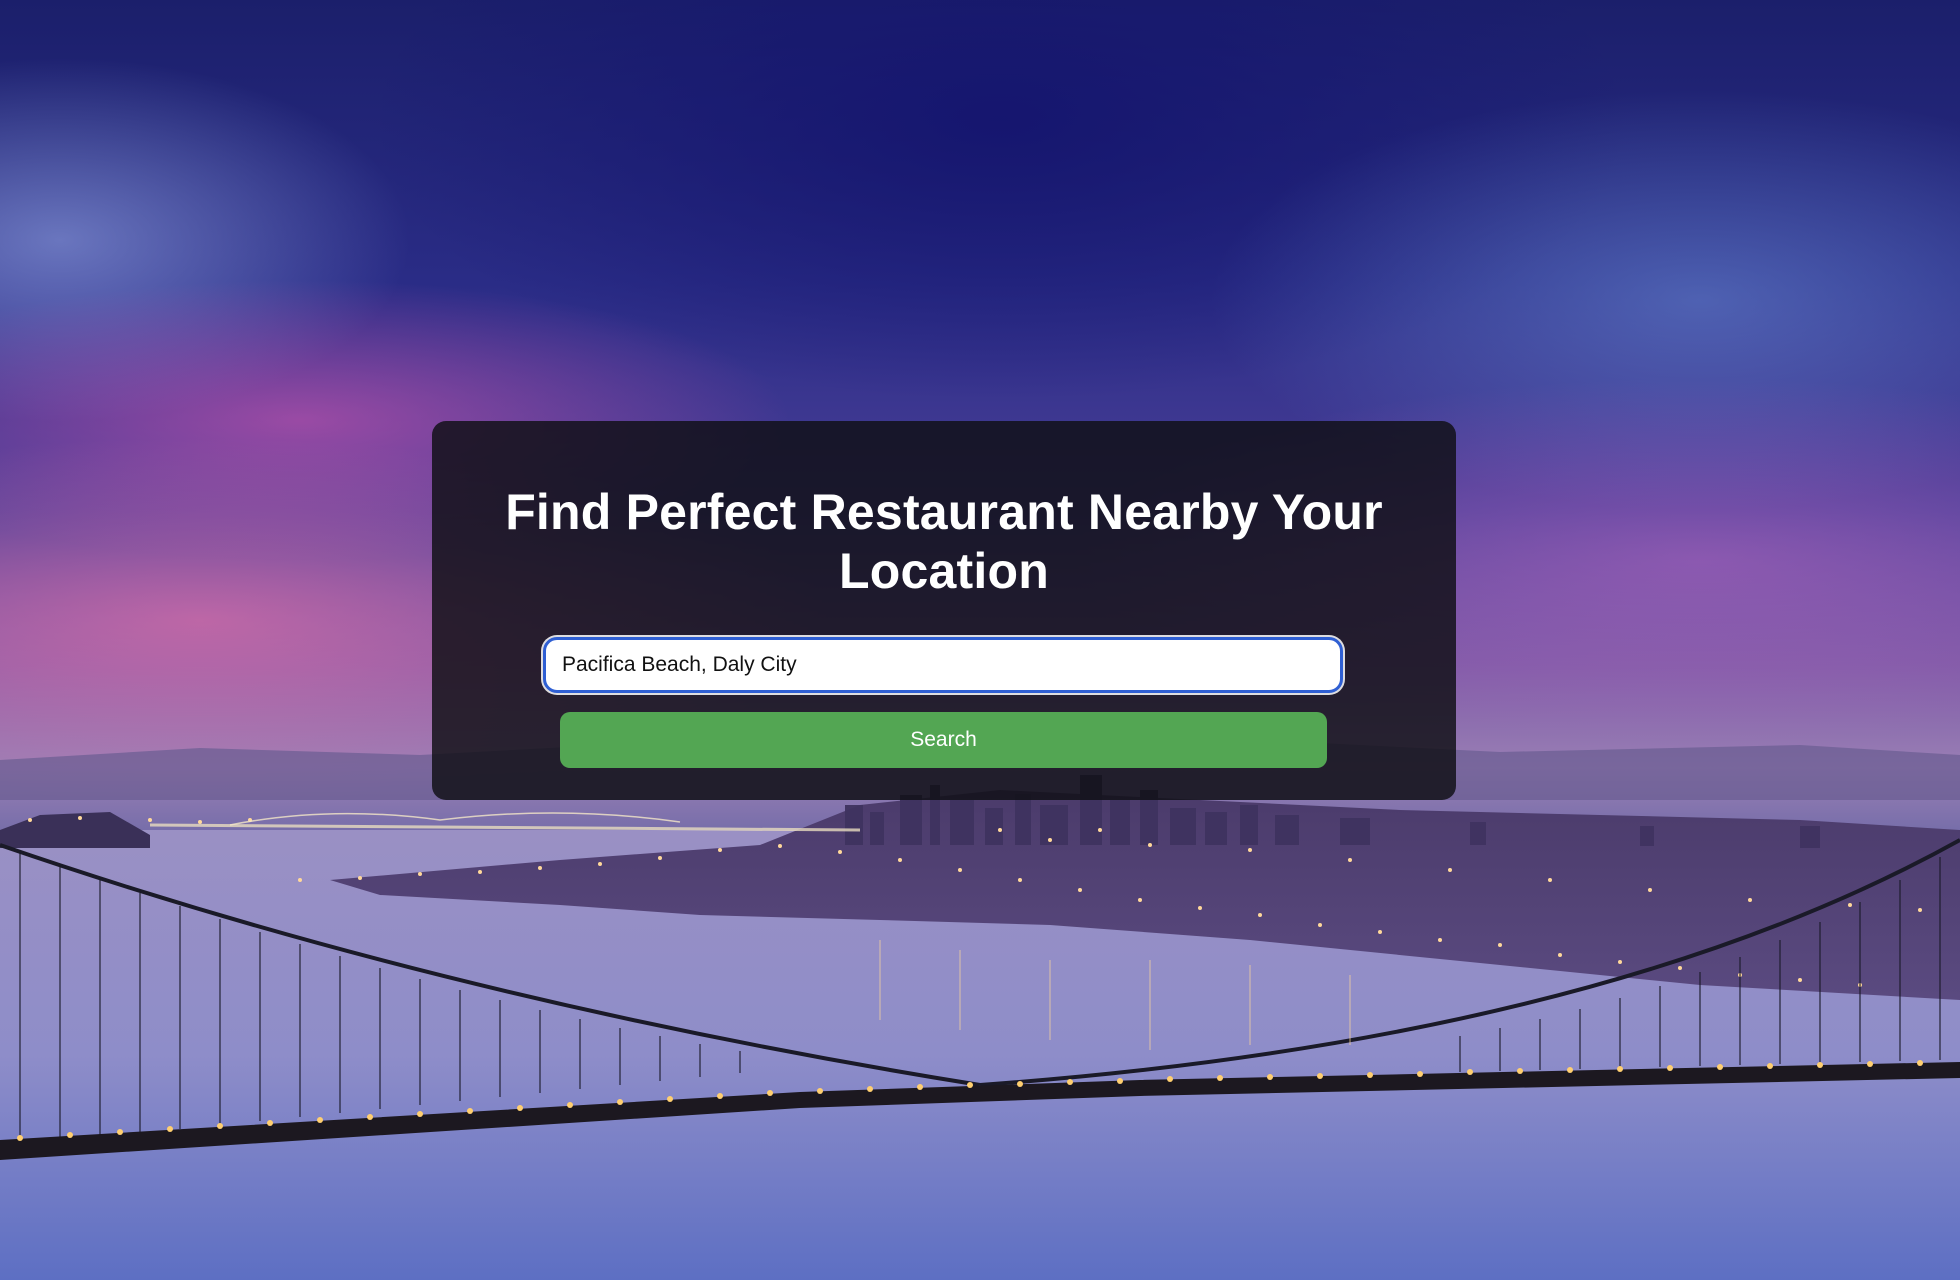 Image resolution: width=1960 pixels, height=1280 pixels. Describe the element at coordinates (943, 740) in the screenshot. I see `search-button: Search` at that location.